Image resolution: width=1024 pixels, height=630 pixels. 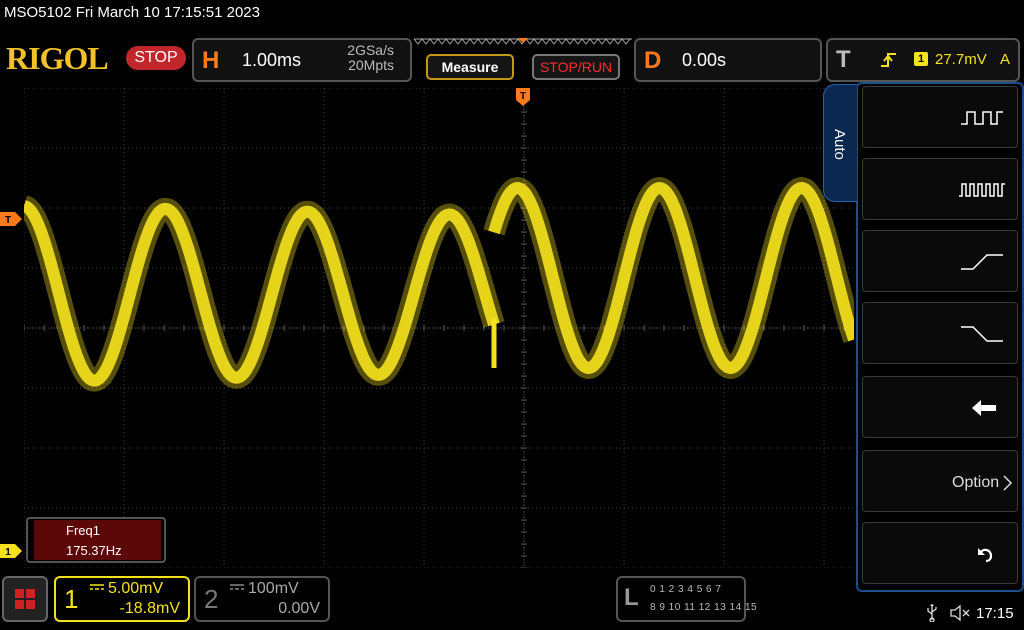 What do you see at coordinates (940, 117) in the screenshot?
I see `multi-period-button` at bounding box center [940, 117].